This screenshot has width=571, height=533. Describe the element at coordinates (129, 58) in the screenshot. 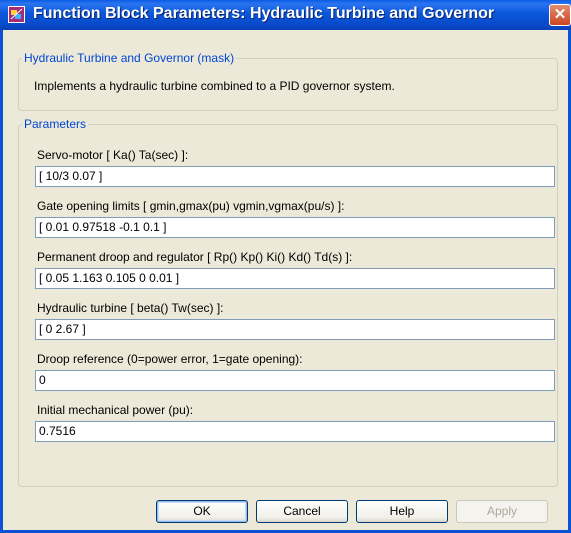

I see `mask-group-label: Hydraulic Turbine and Governor (mask)` at that location.